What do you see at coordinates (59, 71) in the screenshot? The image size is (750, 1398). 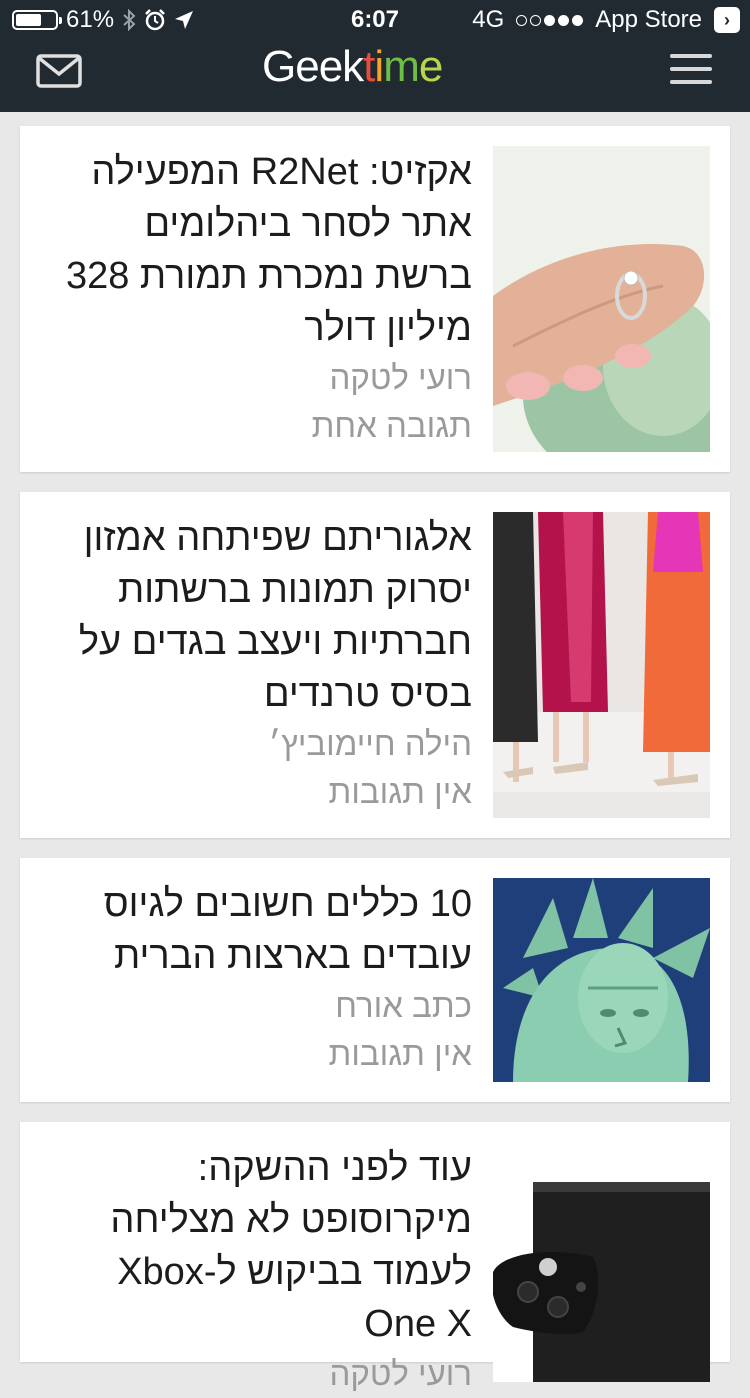 I see `mail-icon` at bounding box center [59, 71].